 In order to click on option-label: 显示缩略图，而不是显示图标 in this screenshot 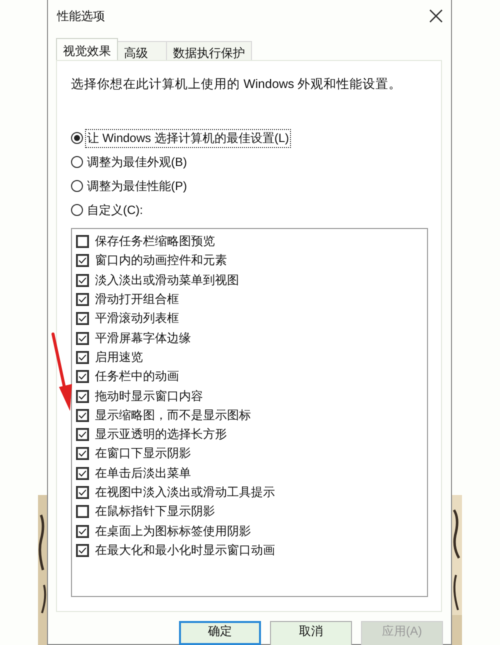, I will do `click(173, 415)`.